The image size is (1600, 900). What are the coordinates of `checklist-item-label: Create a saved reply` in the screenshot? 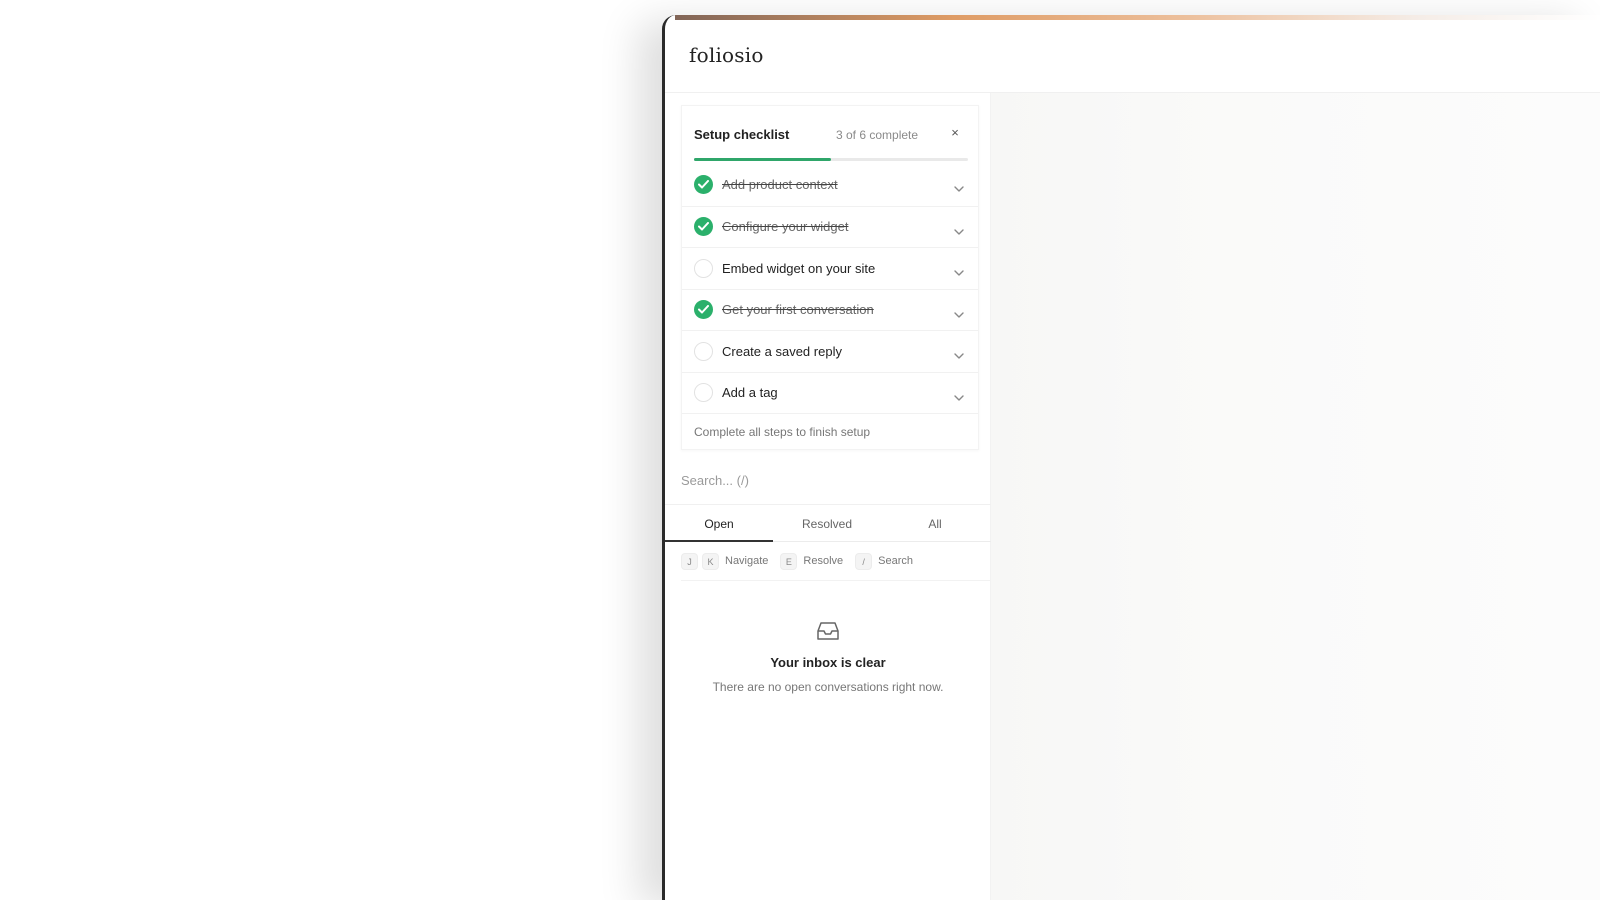 It's located at (782, 351).